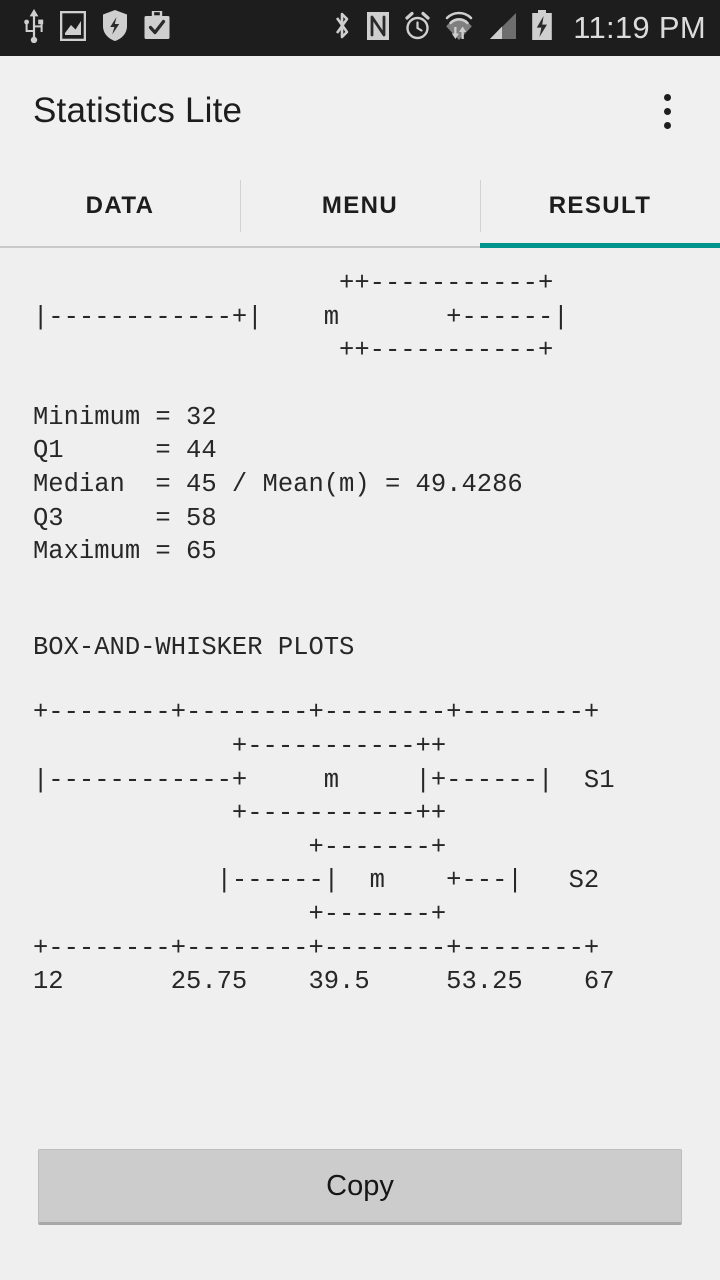  I want to click on tab-data: DATA, so click(120, 206).